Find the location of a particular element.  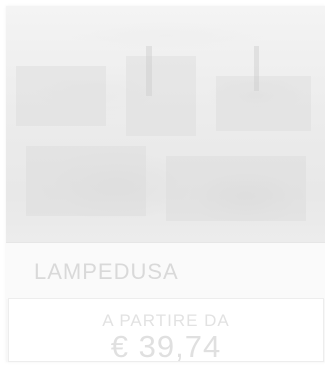

destination-name: LAMPEDUSA is located at coordinates (106, 271).